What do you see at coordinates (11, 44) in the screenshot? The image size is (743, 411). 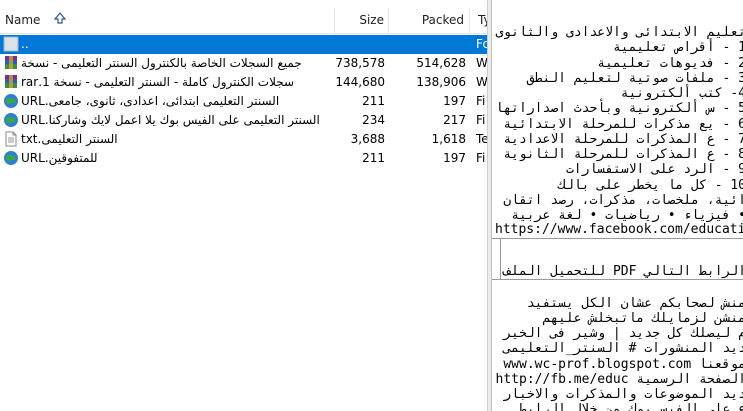 I see `folder-icon` at bounding box center [11, 44].